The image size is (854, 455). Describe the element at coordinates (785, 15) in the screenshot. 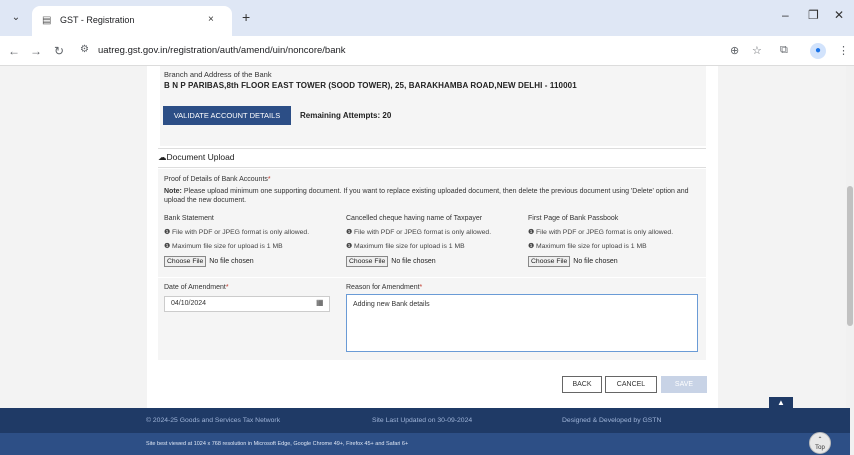

I see `minimize-button: –` at that location.